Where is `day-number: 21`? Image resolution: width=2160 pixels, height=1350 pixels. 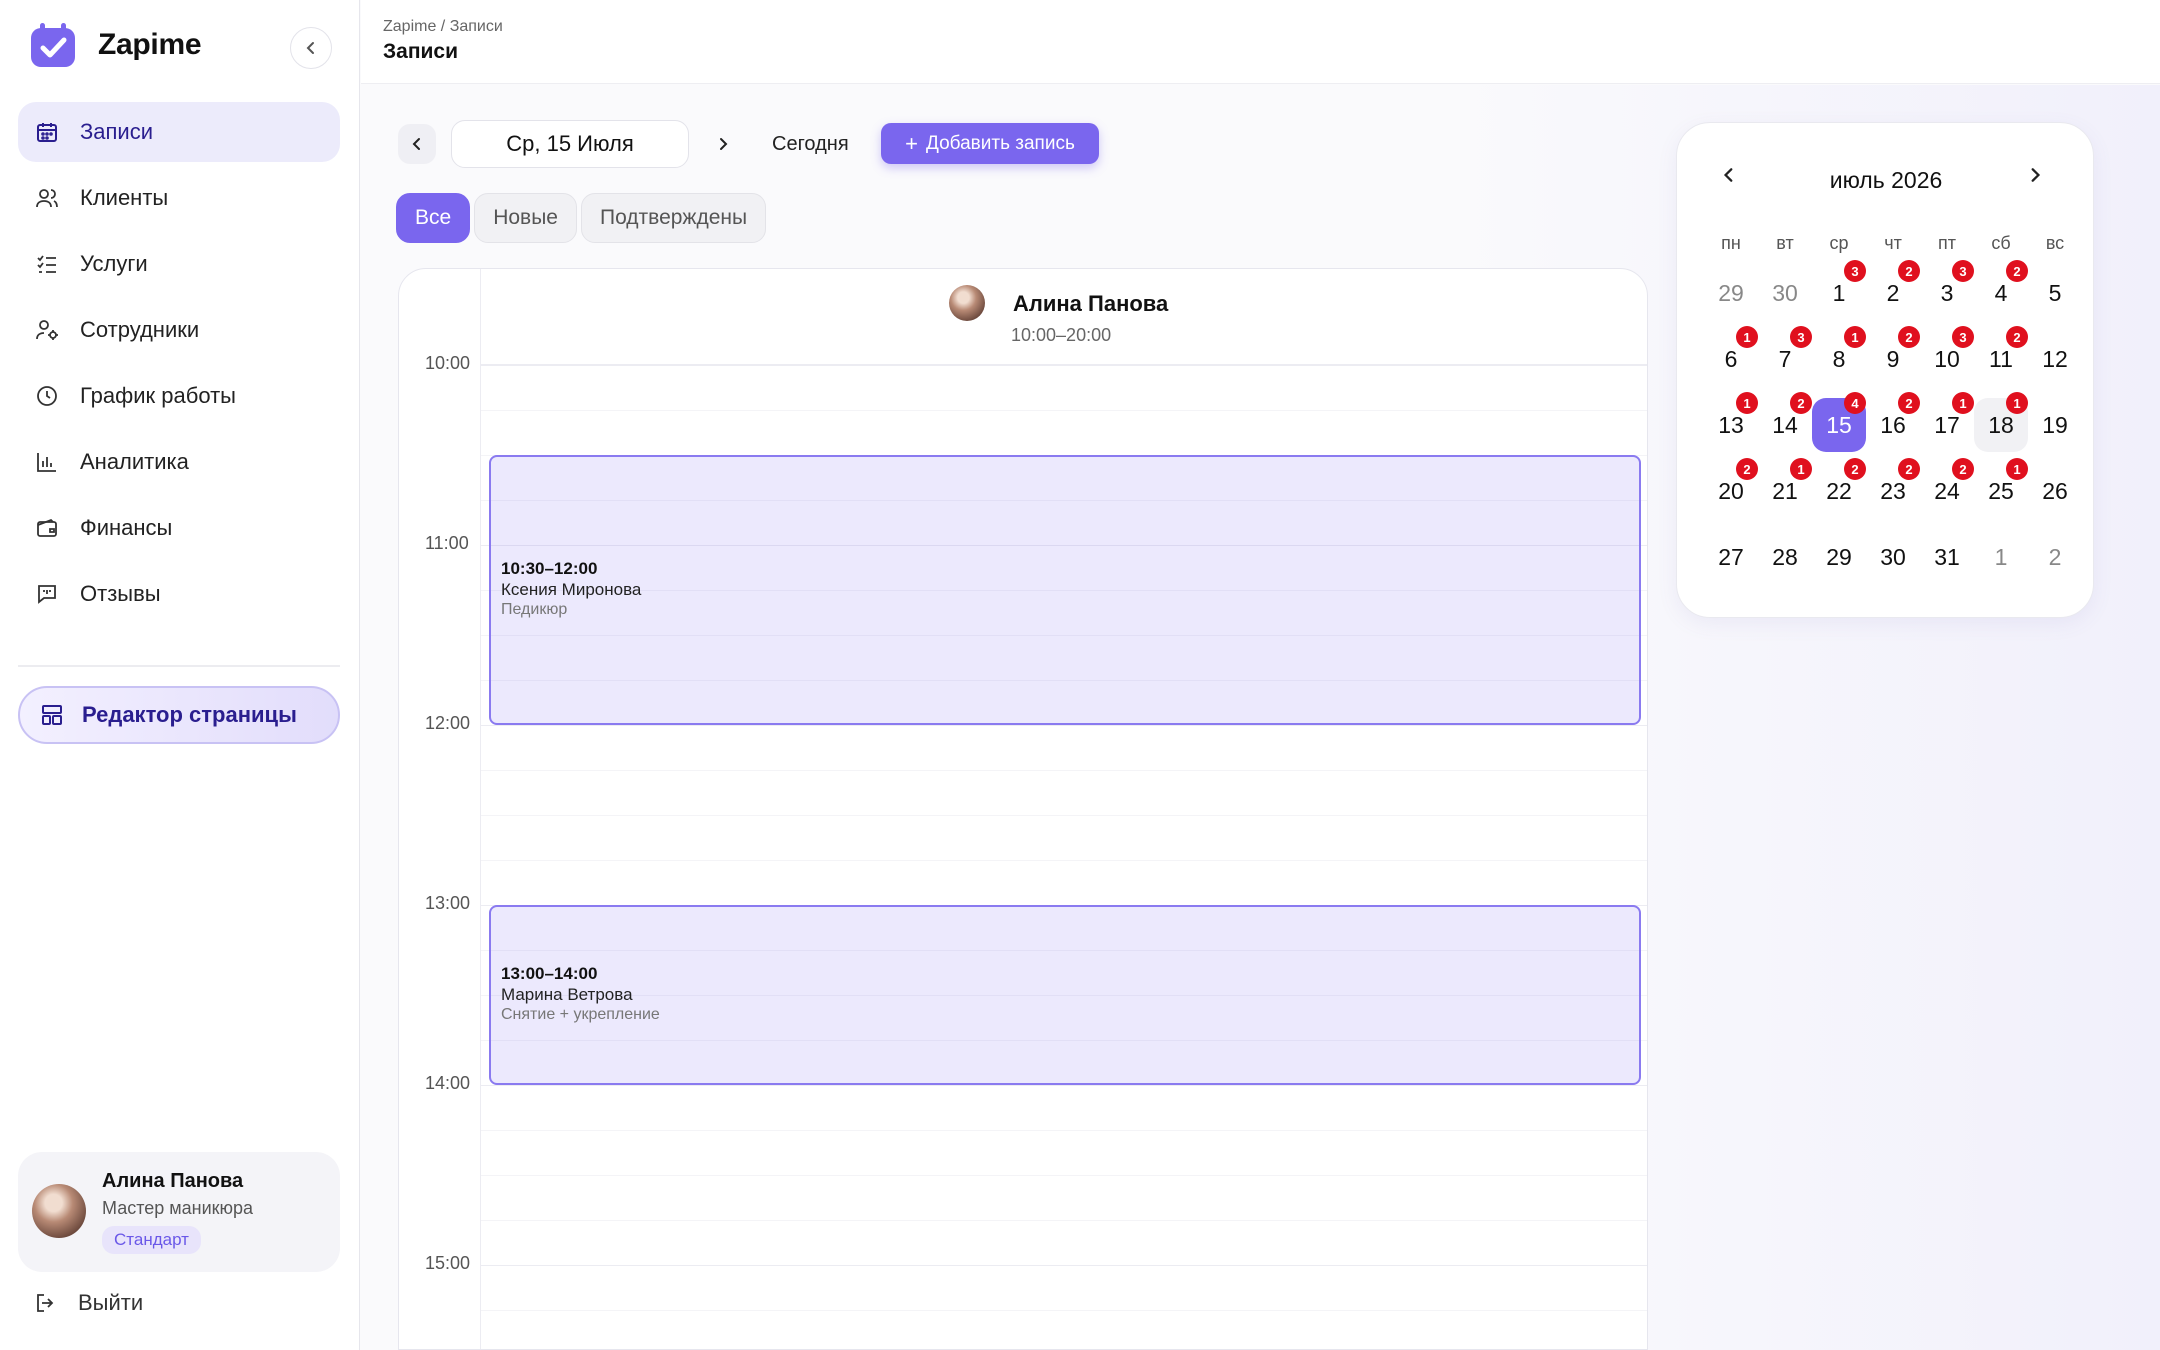
day-number: 21 is located at coordinates (1785, 490).